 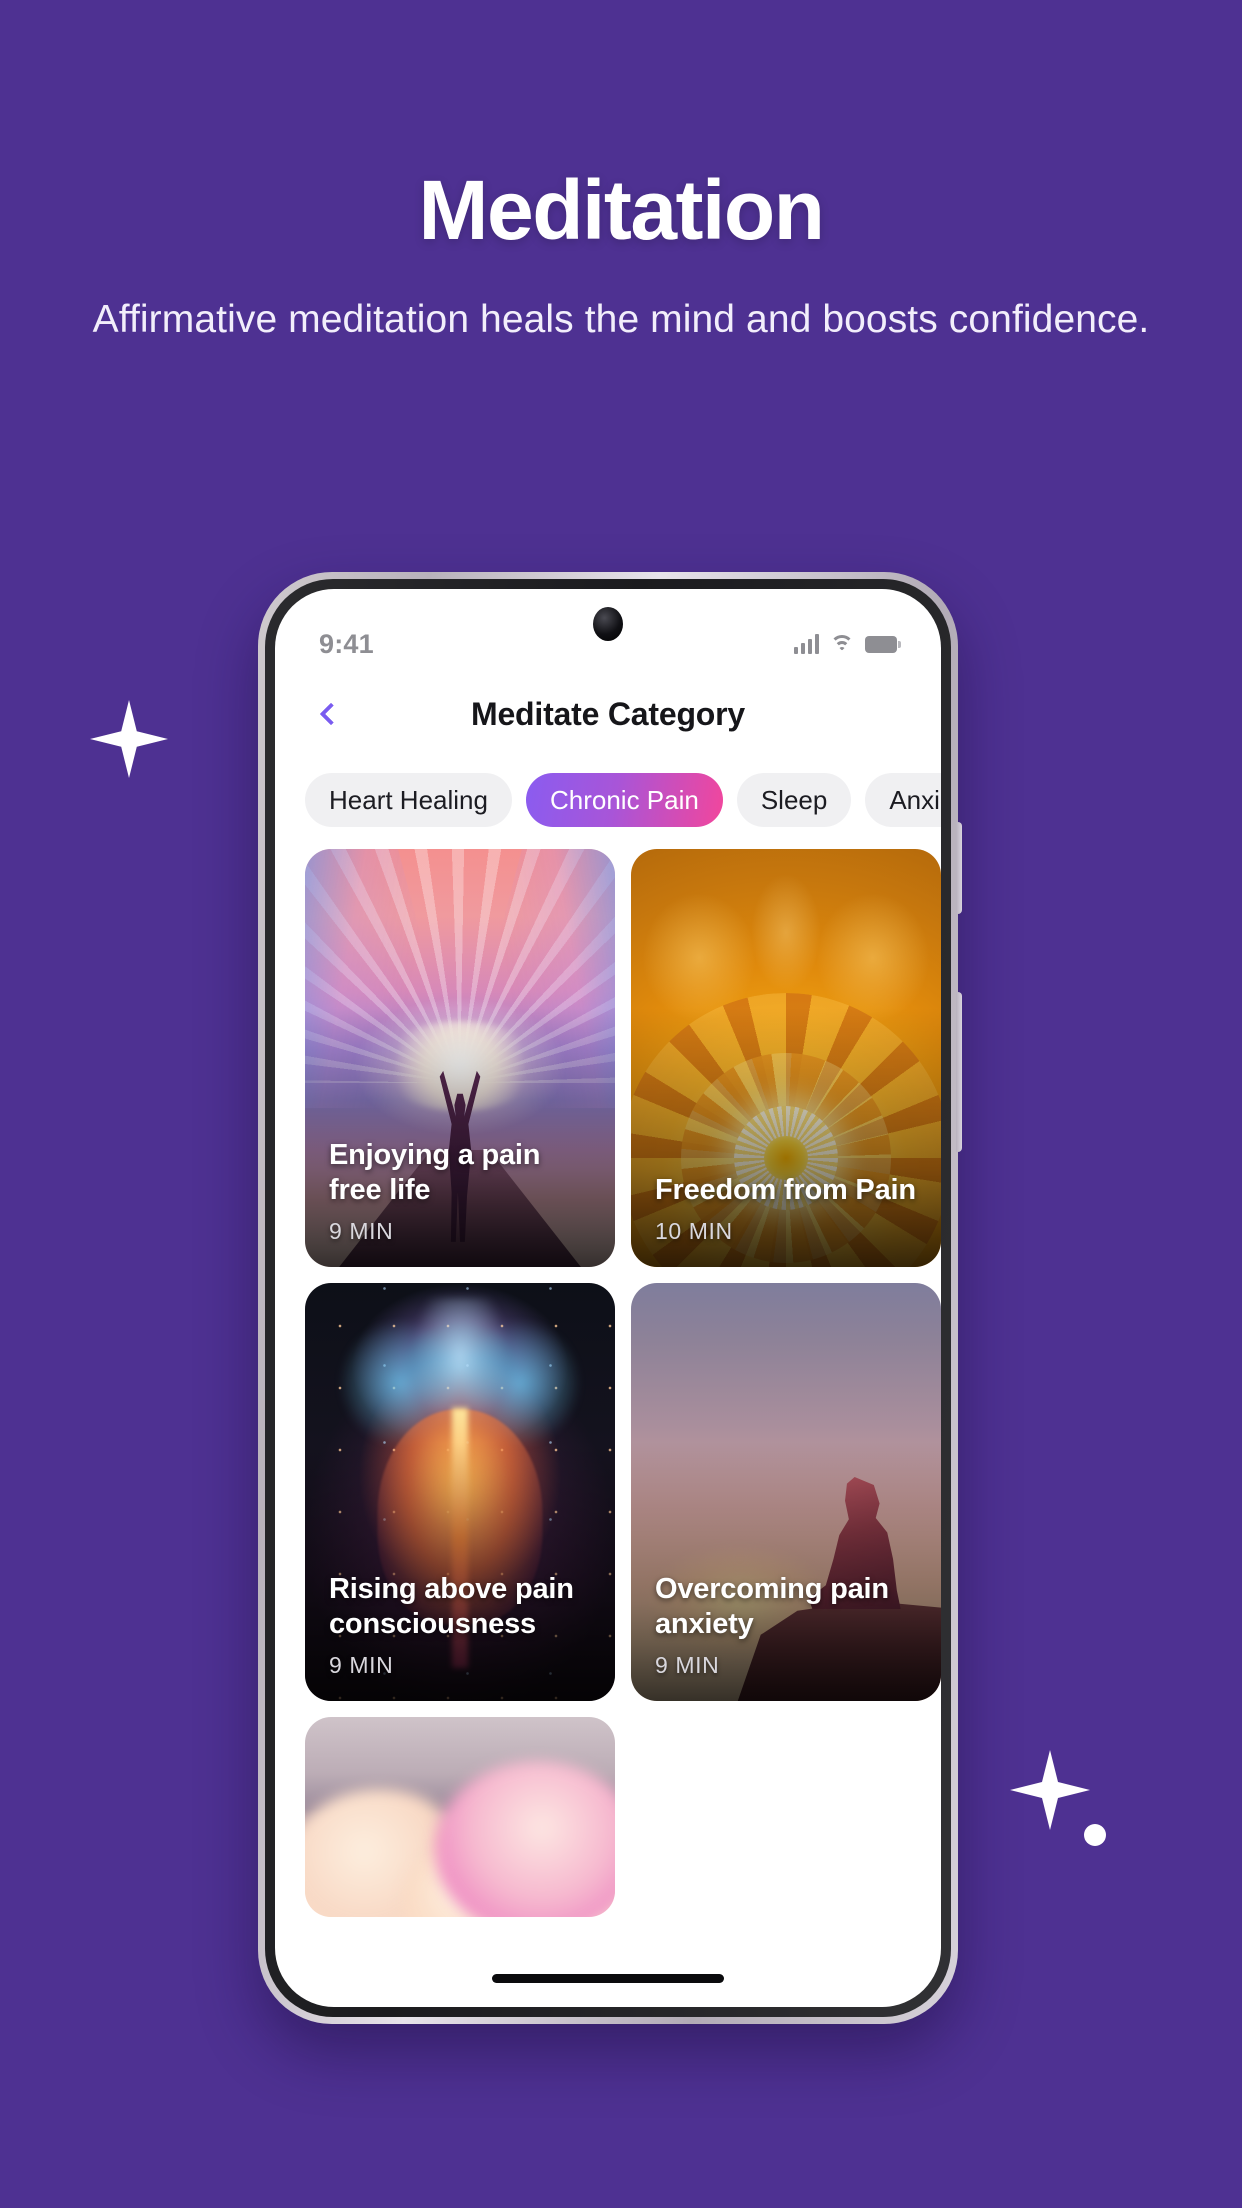 I want to click on card-duration: 10 MIN, so click(x=694, y=1231).